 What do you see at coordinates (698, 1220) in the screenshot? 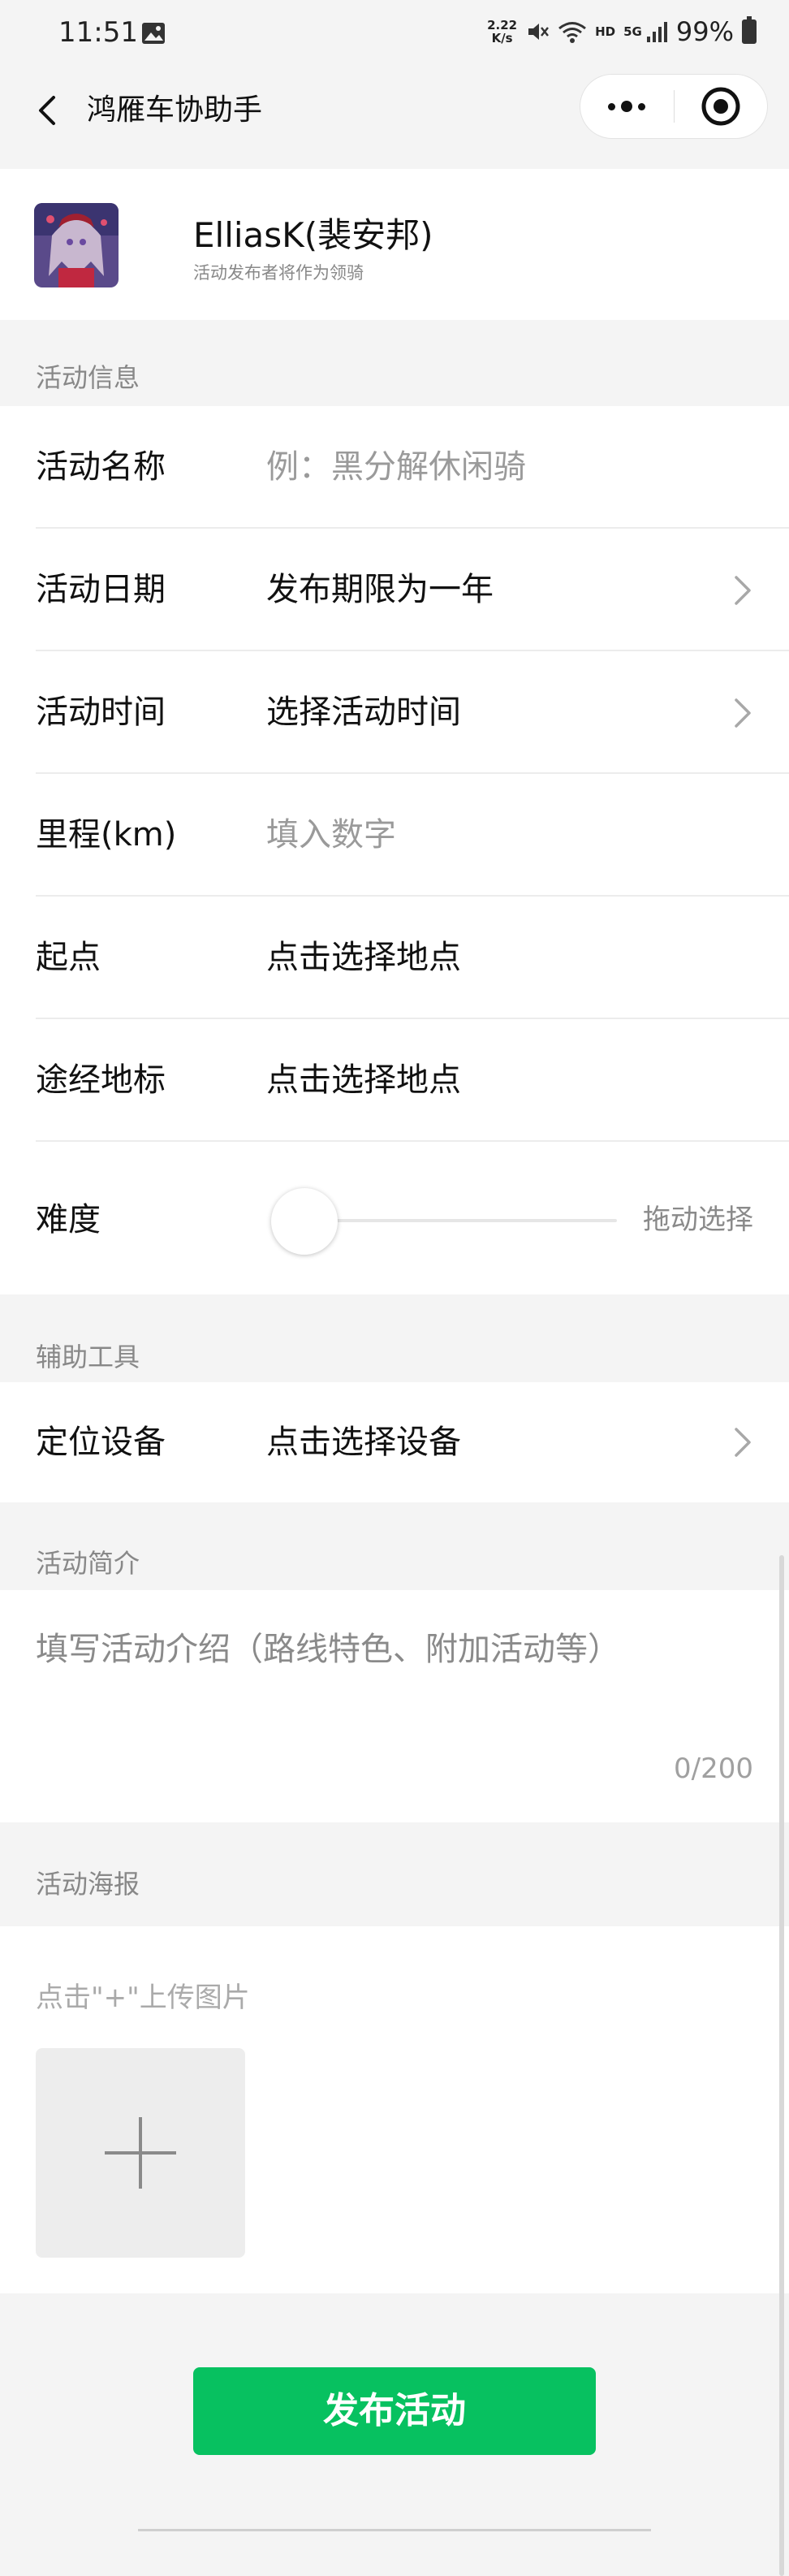
I see `difficulty-hint: 拖动选择` at bounding box center [698, 1220].